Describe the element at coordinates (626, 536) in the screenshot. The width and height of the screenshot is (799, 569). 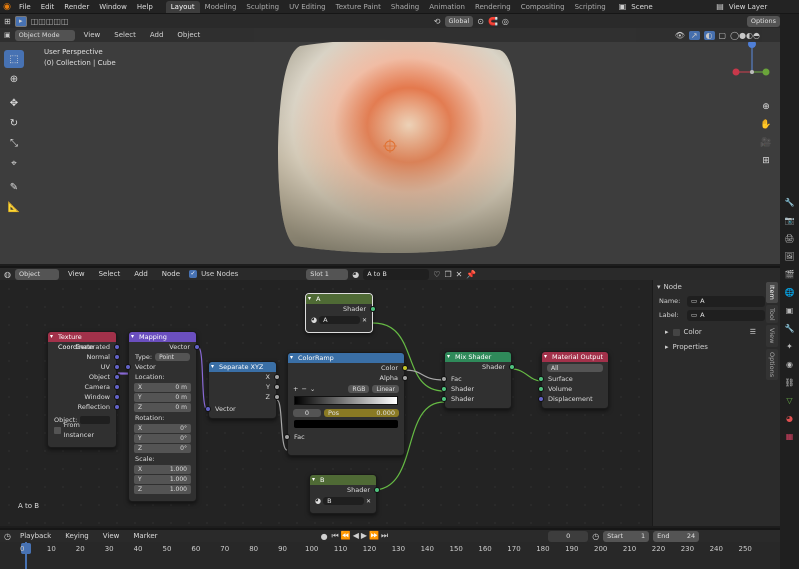
I see `start-frame-field: Start 1` at that location.